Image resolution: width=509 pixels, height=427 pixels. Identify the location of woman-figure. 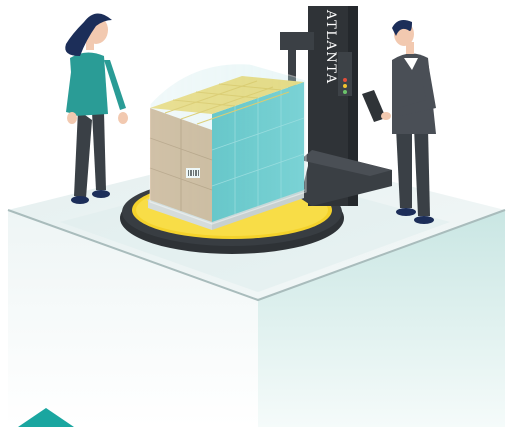
(96, 108).